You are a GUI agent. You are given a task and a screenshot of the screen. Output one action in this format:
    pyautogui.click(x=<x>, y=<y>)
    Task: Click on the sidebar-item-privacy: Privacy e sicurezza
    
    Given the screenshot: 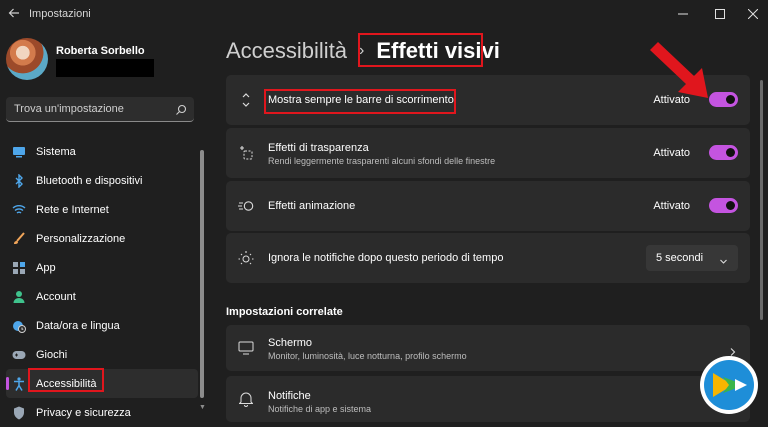 What is the action you would take?
    pyautogui.click(x=102, y=412)
    